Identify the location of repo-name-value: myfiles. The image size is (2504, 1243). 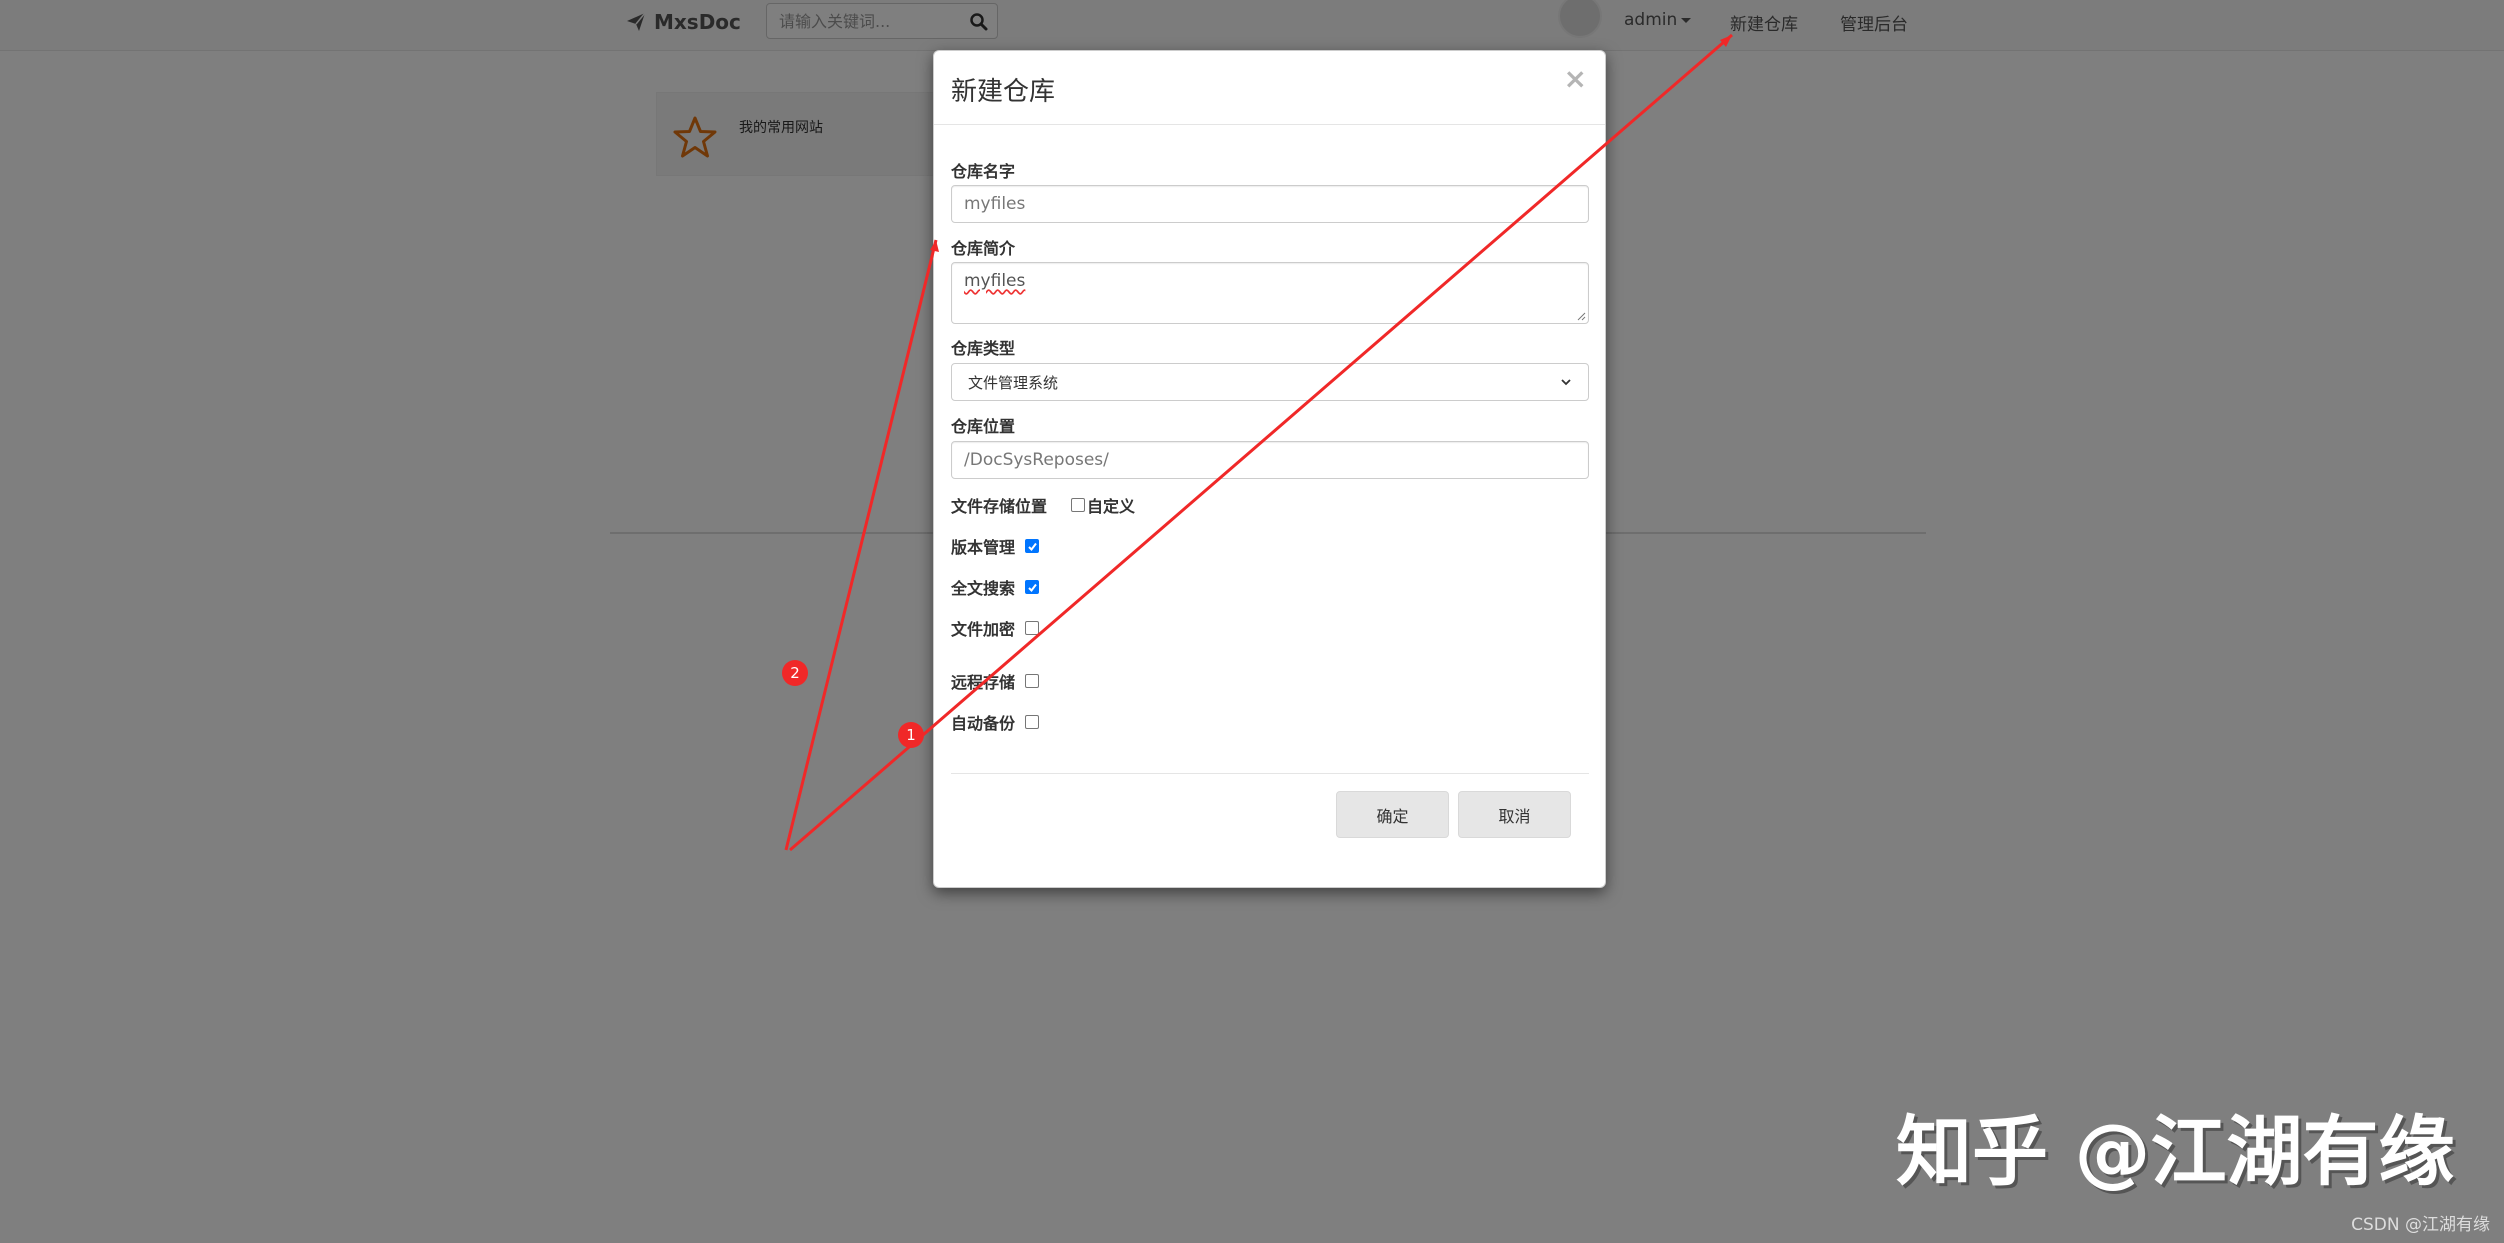
(995, 204).